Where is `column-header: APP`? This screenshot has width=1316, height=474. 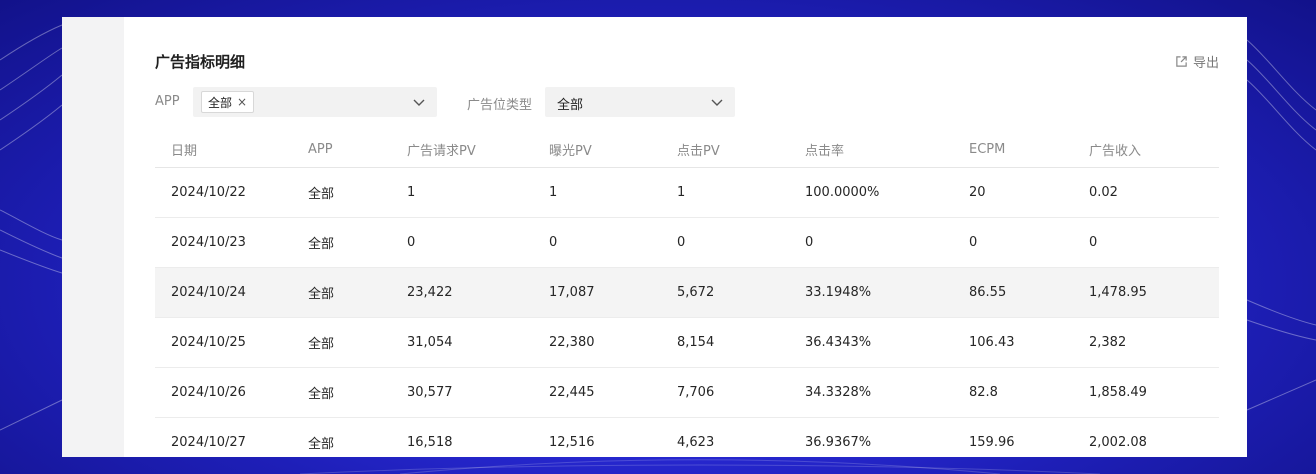 column-header: APP is located at coordinates (341, 150).